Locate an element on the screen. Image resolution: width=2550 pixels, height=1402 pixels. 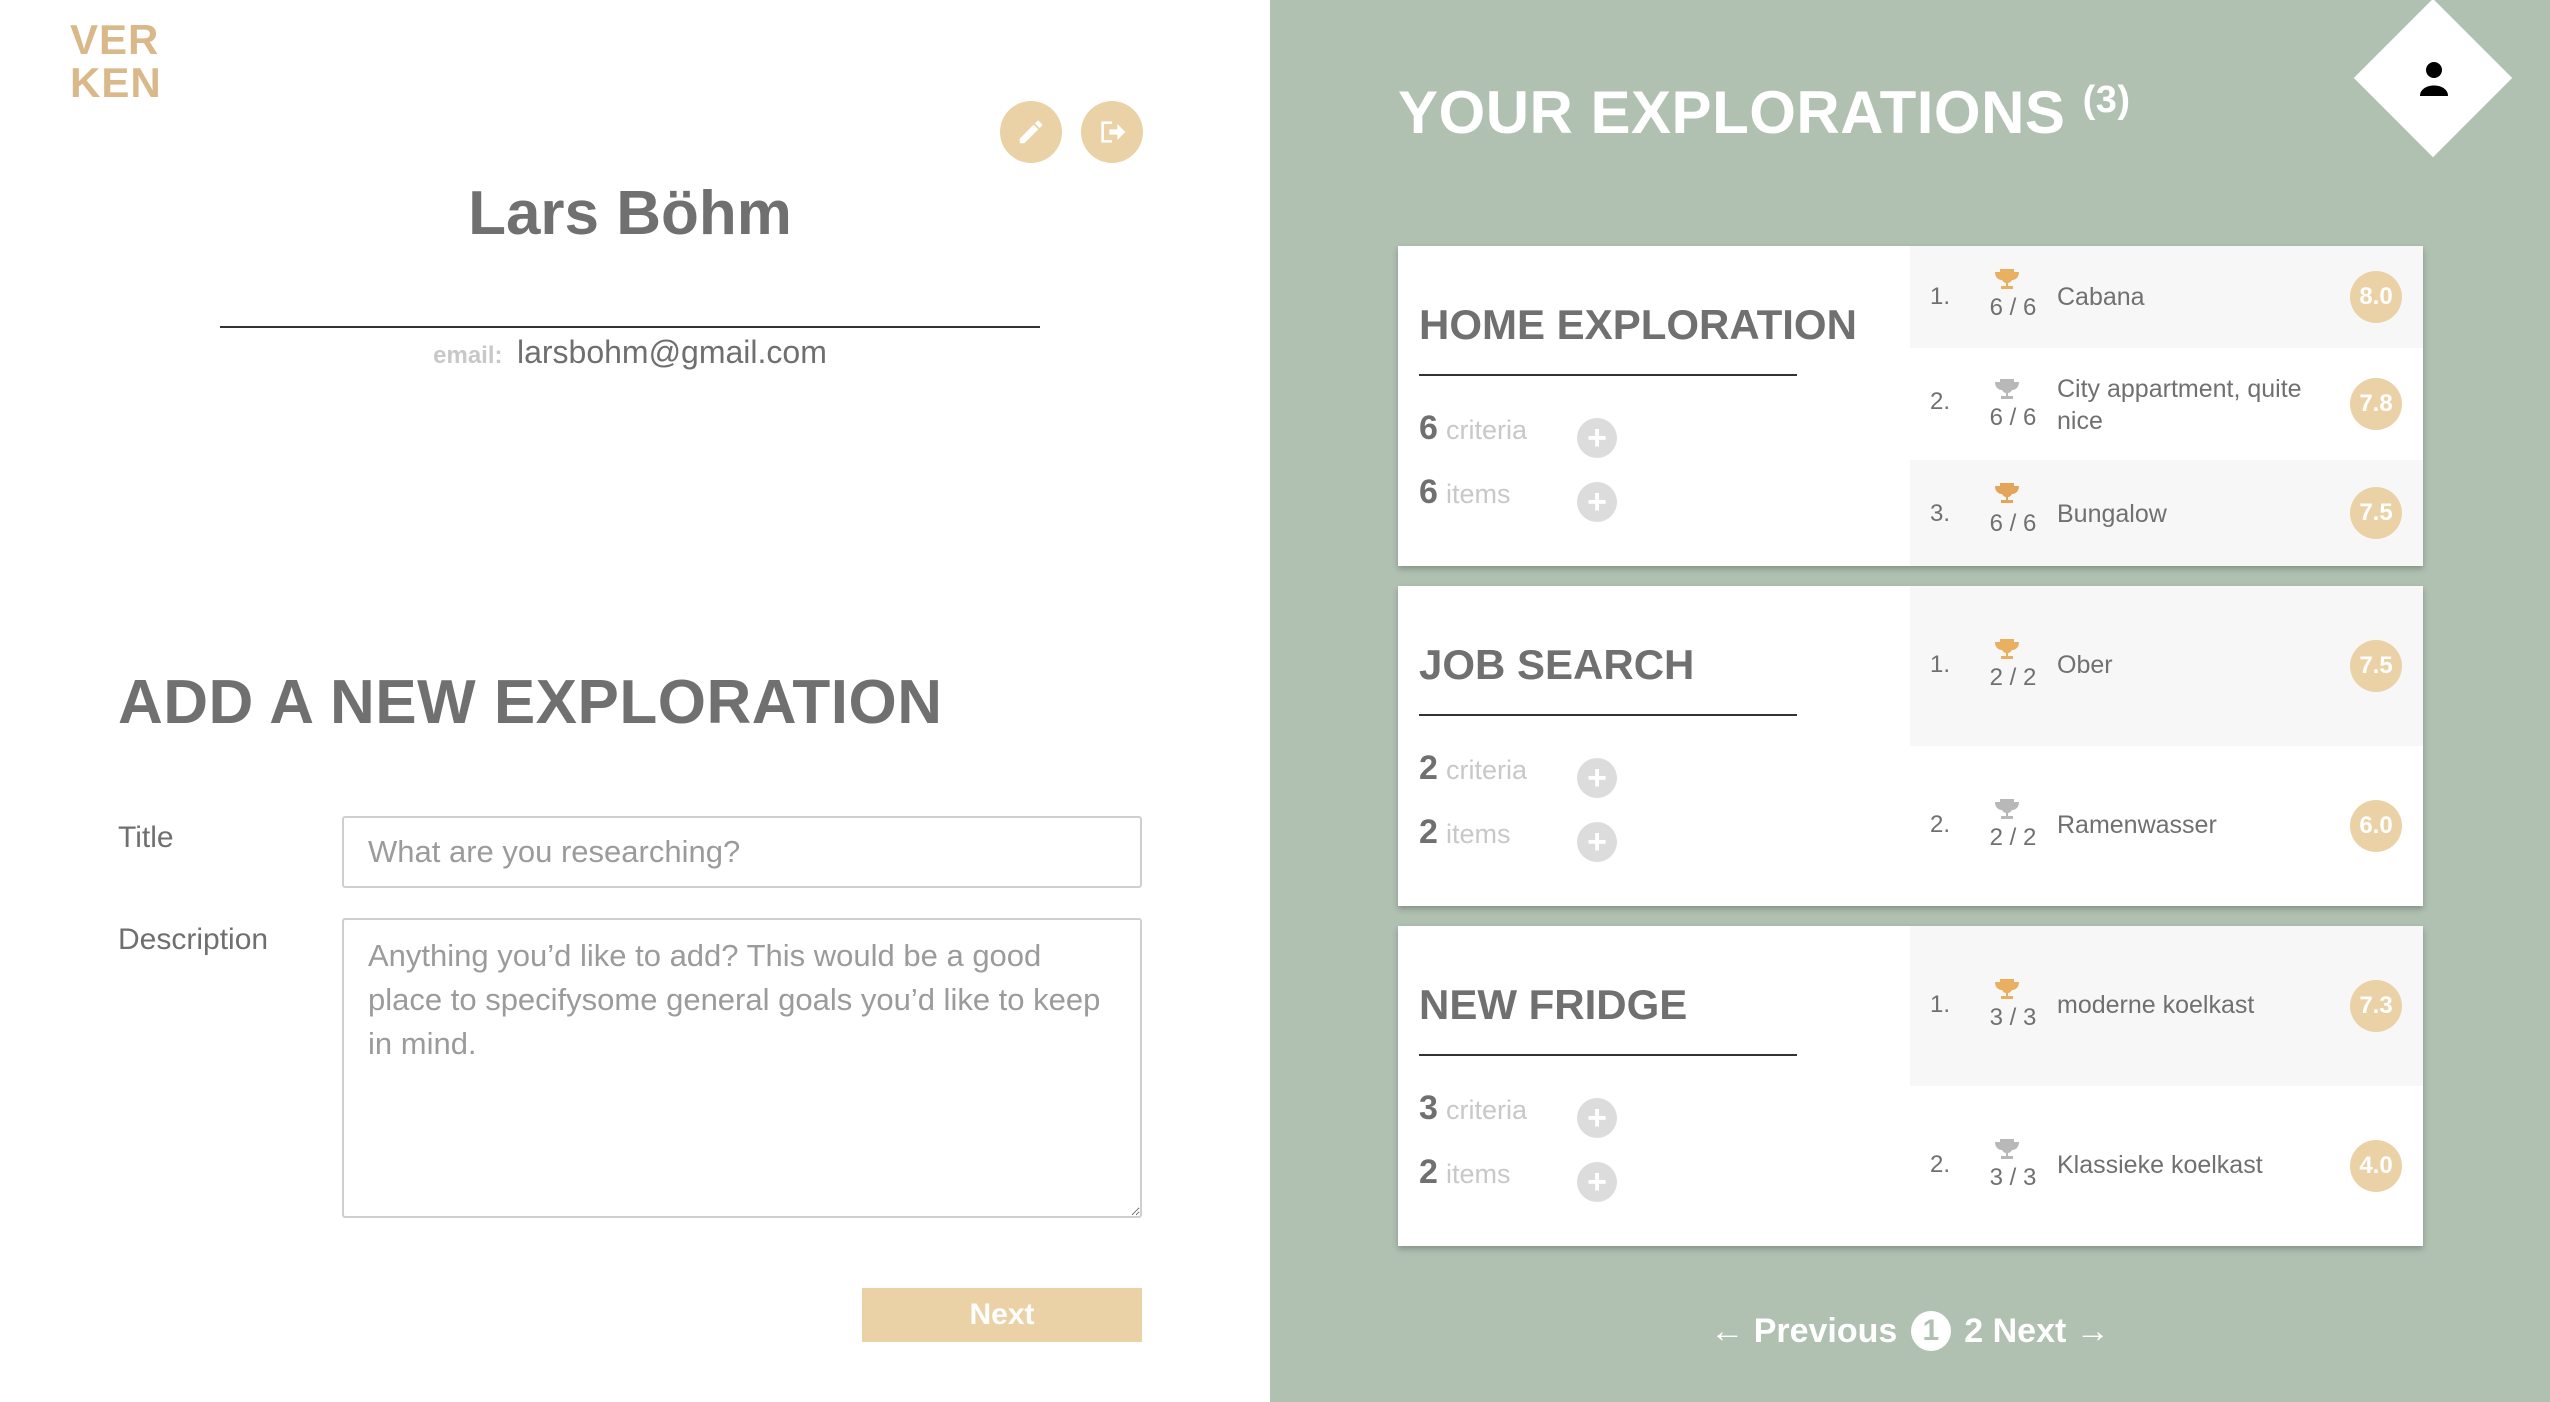
ranking-row: 1. 2 / 2 Ober 7.5 is located at coordinates (2166, 666).